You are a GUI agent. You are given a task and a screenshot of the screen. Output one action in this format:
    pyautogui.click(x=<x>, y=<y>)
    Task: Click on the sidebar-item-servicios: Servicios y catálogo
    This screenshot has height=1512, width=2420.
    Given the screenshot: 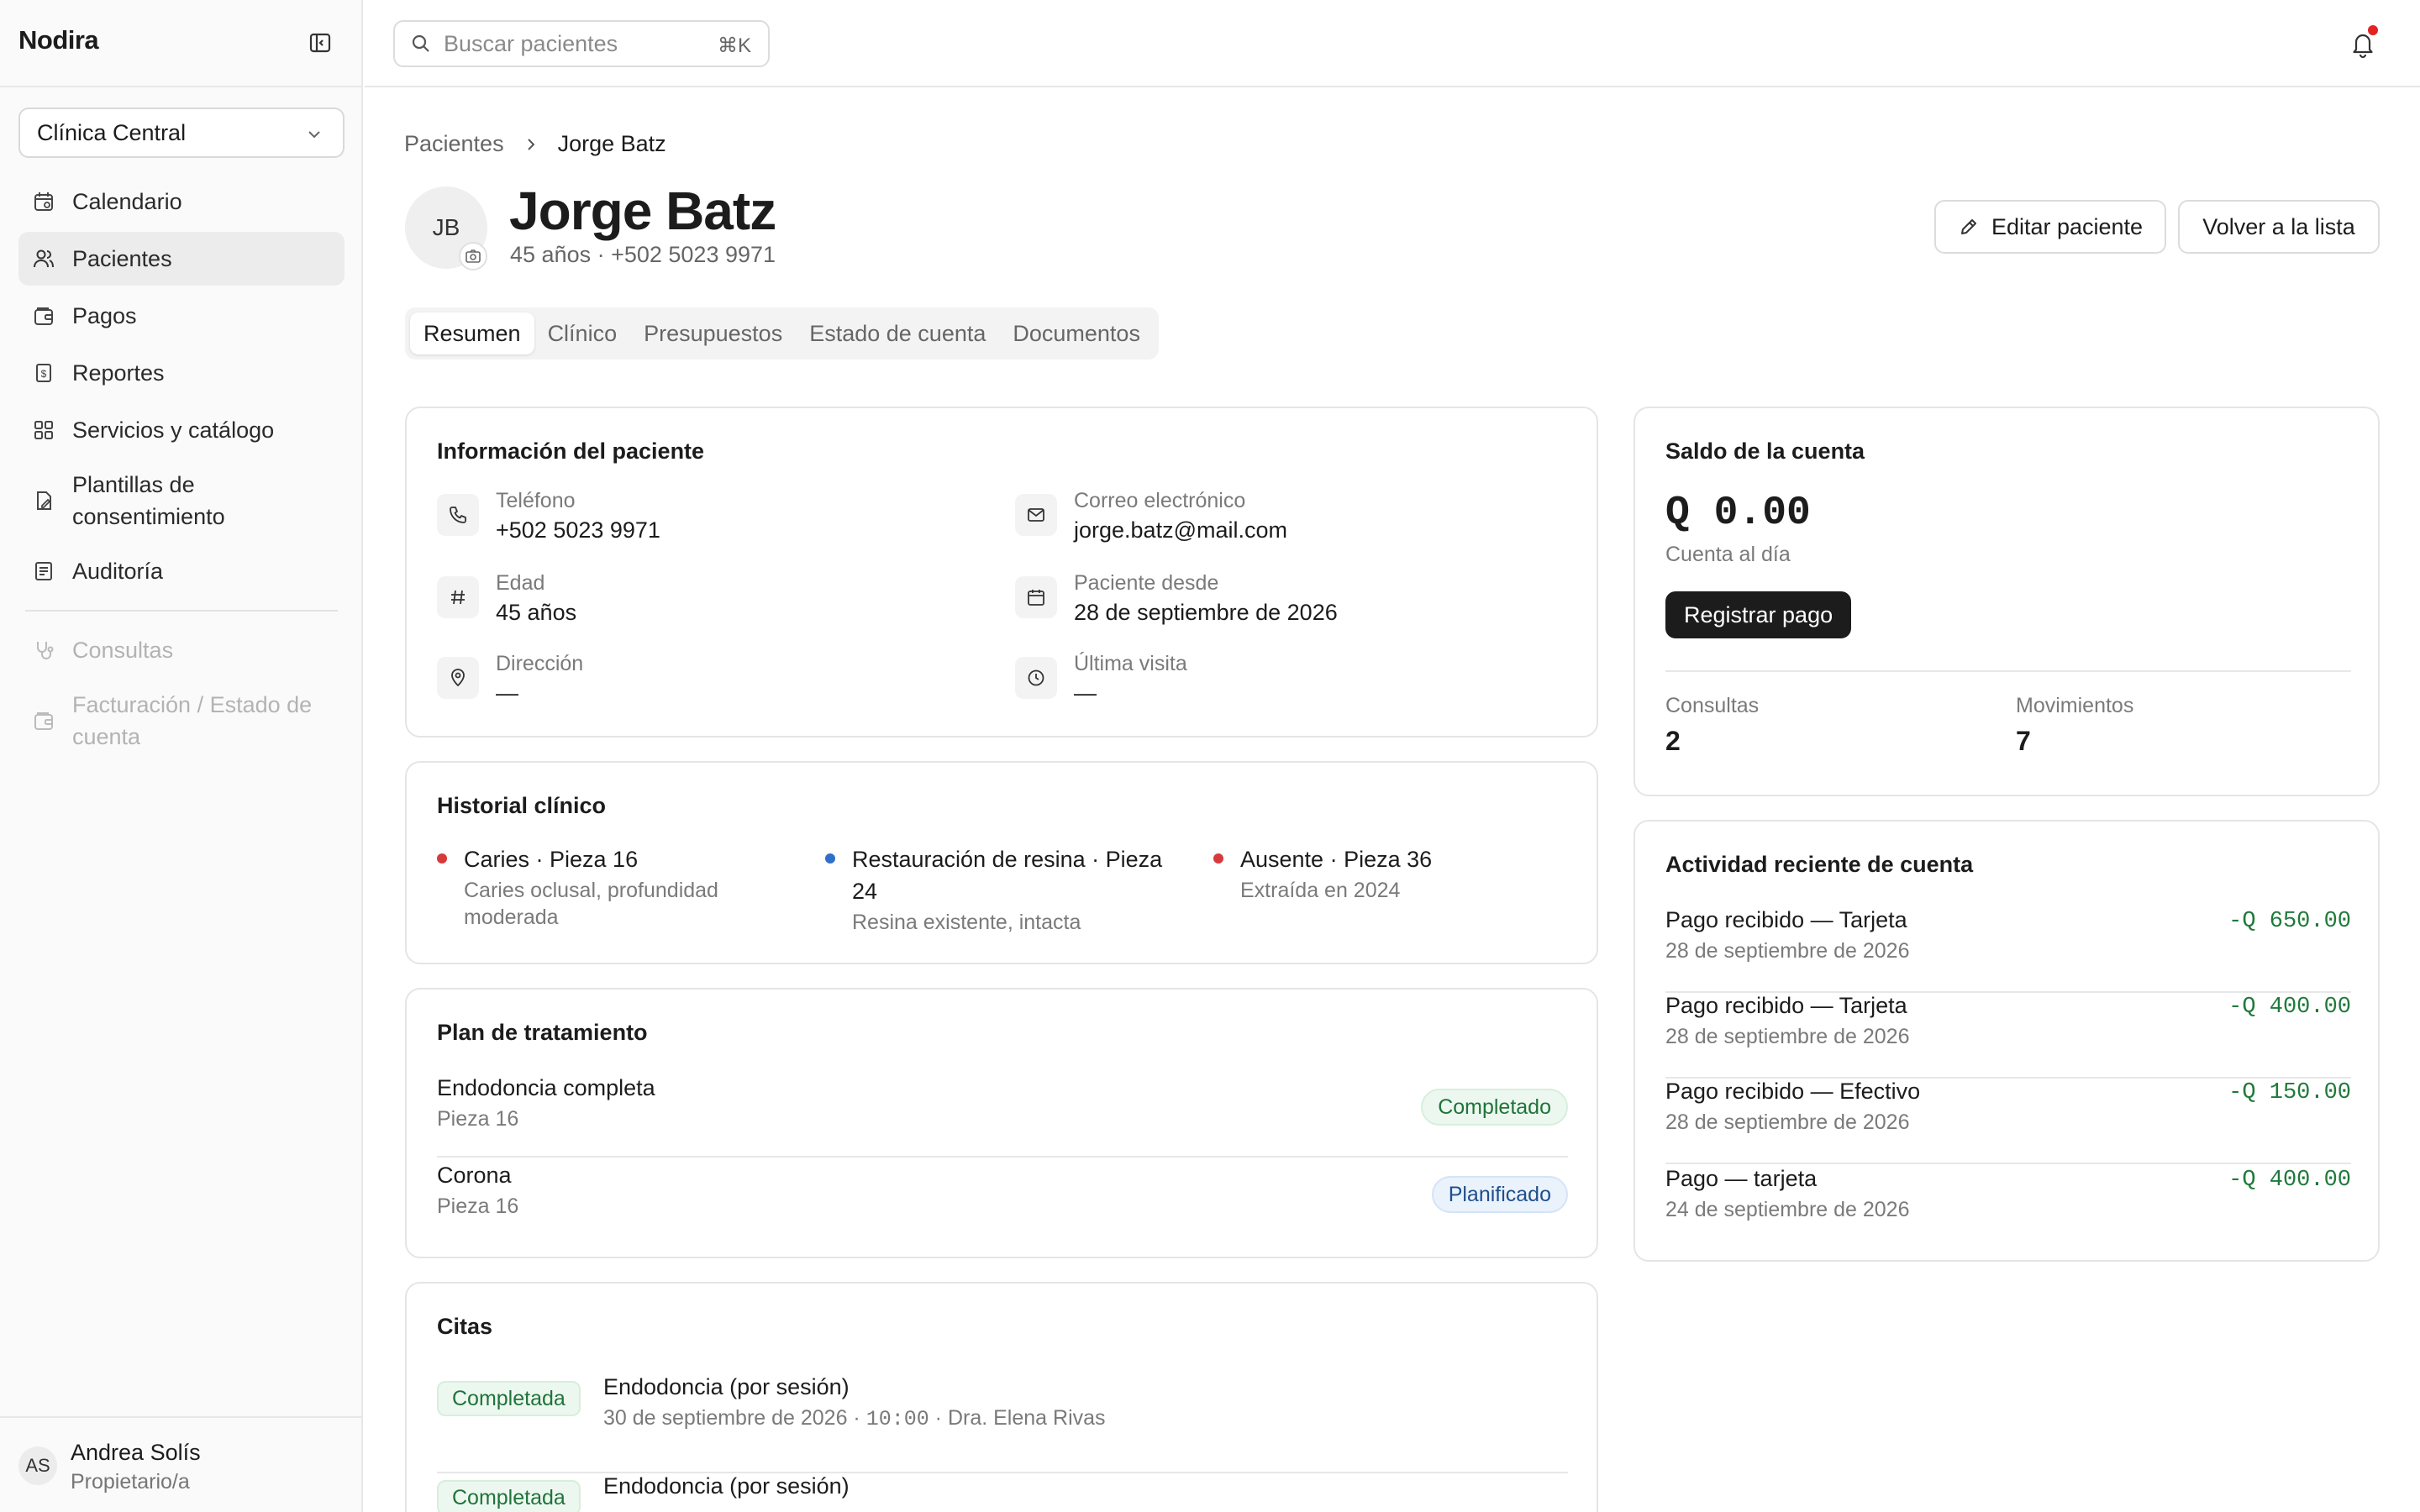 What is the action you would take?
    pyautogui.click(x=181, y=430)
    